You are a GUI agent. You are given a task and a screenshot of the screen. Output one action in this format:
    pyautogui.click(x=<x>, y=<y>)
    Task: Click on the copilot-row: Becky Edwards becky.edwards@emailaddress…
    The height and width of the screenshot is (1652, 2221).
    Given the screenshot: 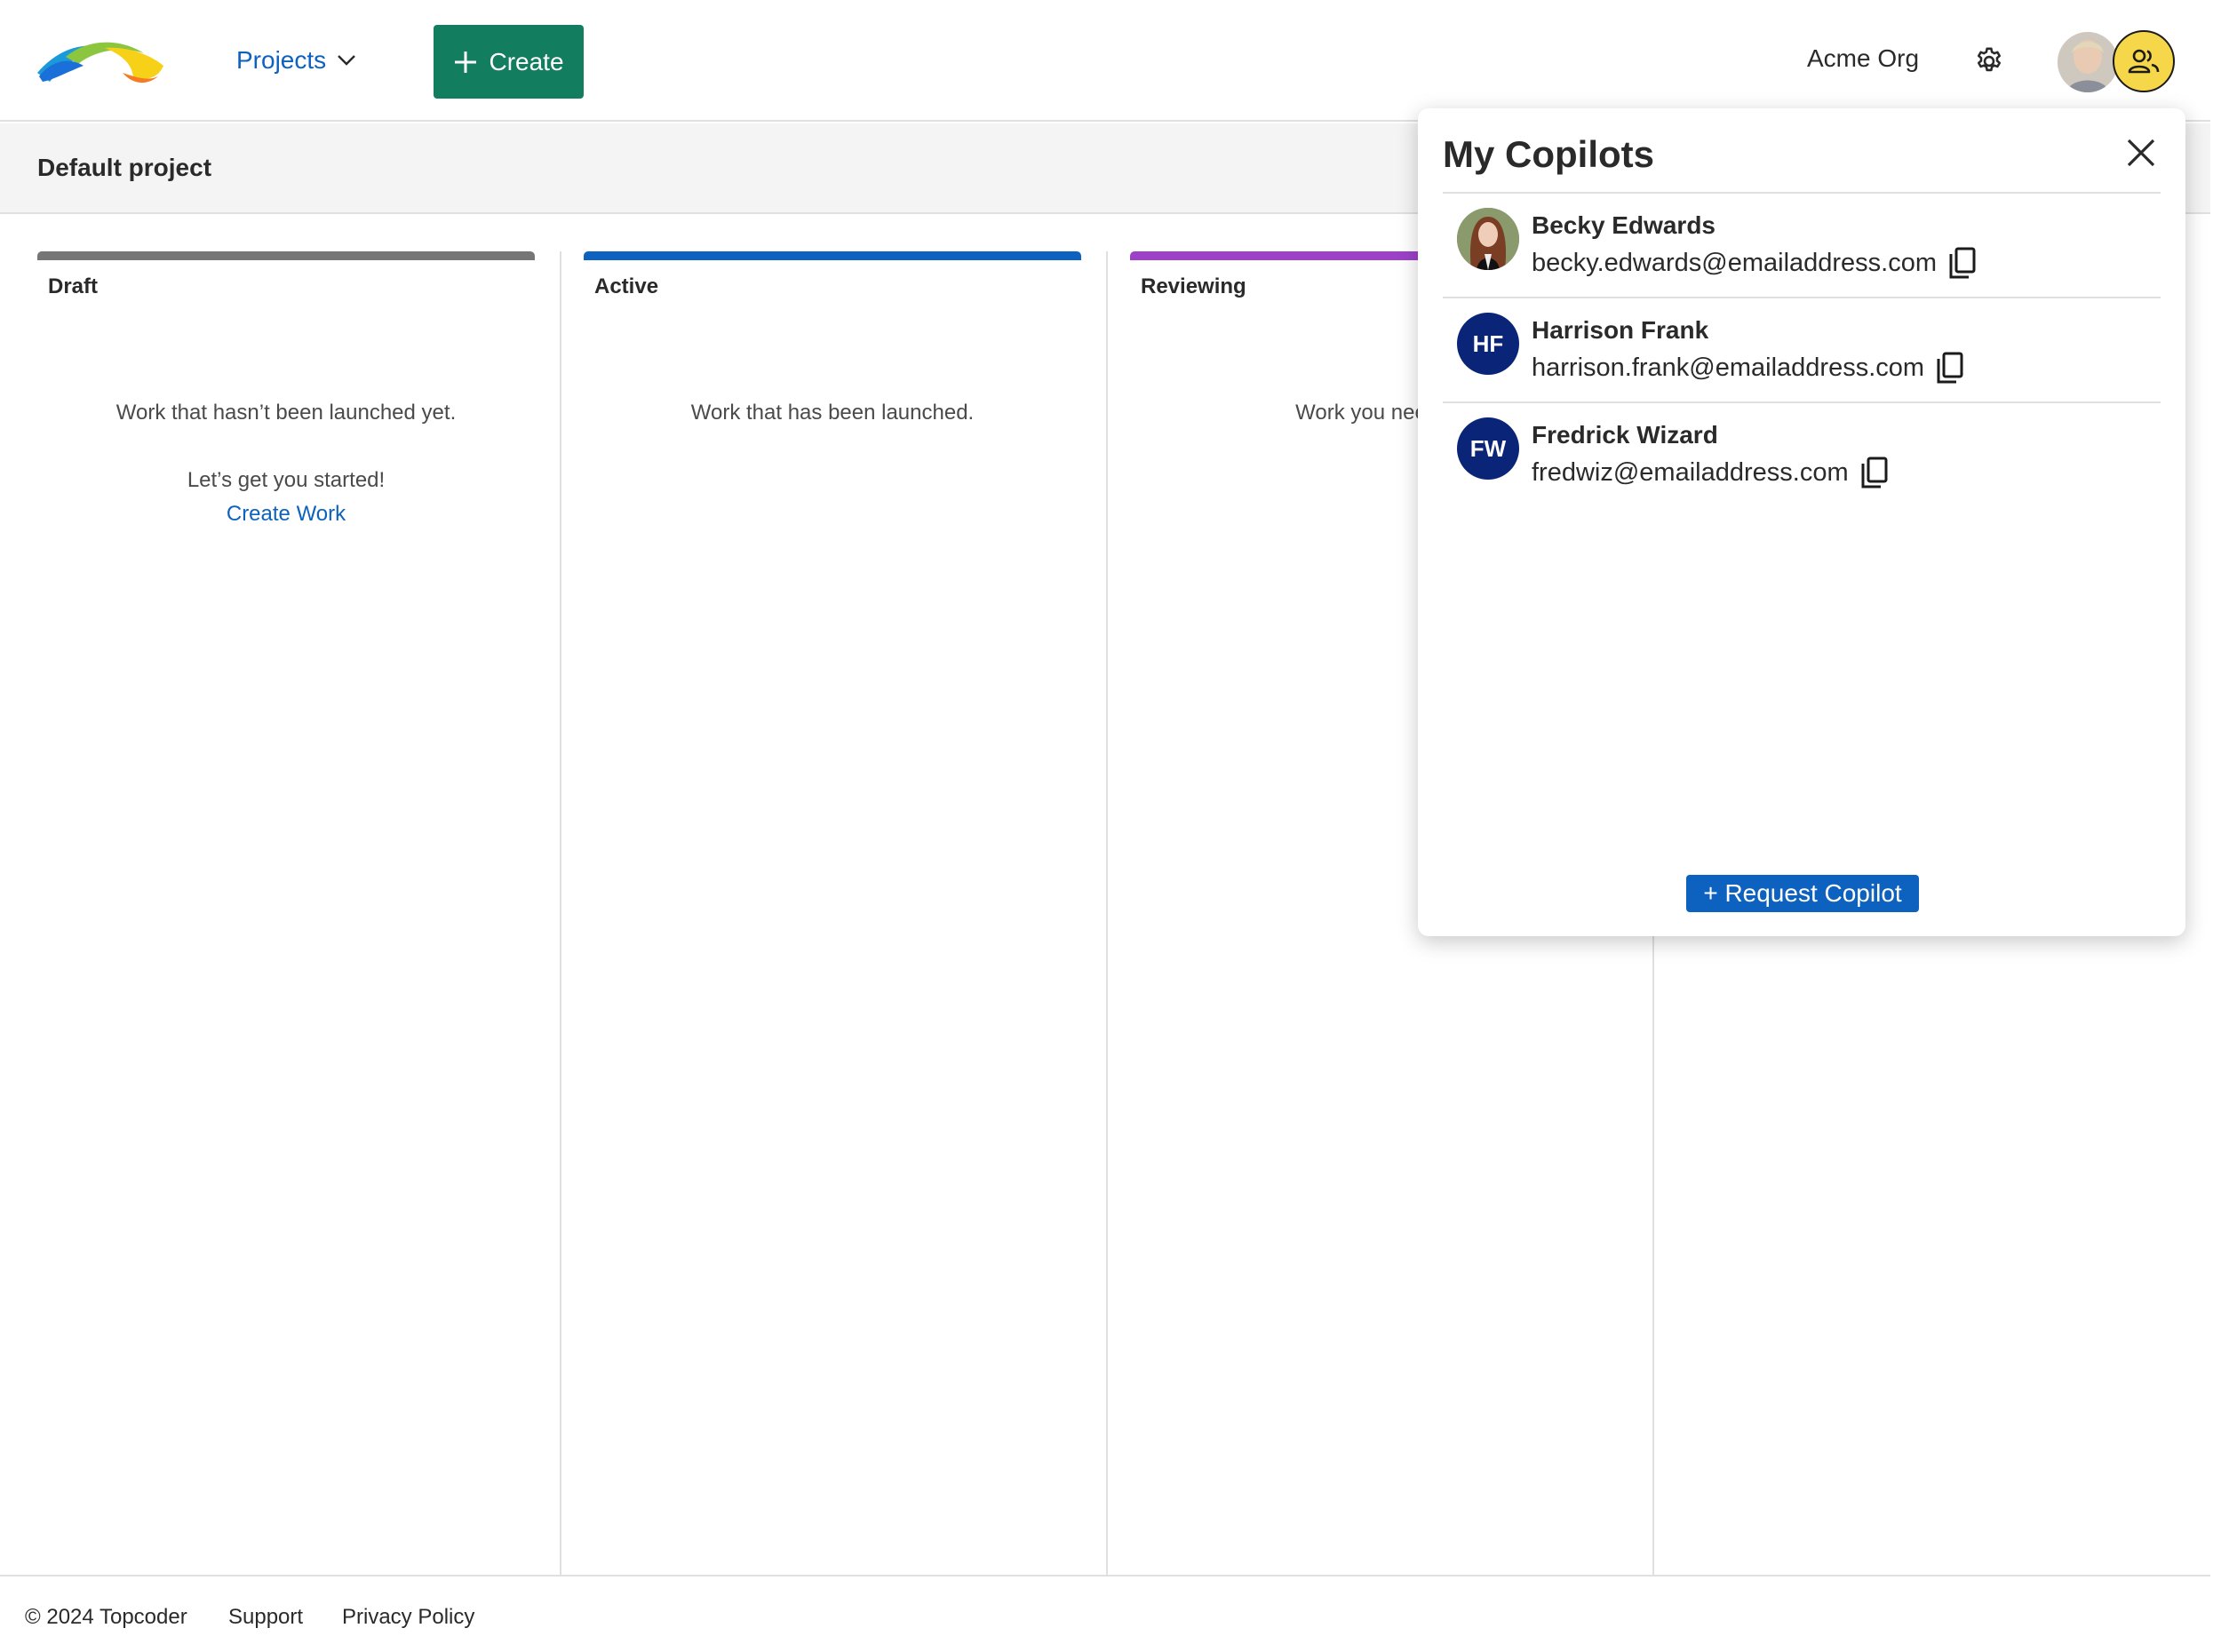 What is the action you would take?
    pyautogui.click(x=1802, y=244)
    